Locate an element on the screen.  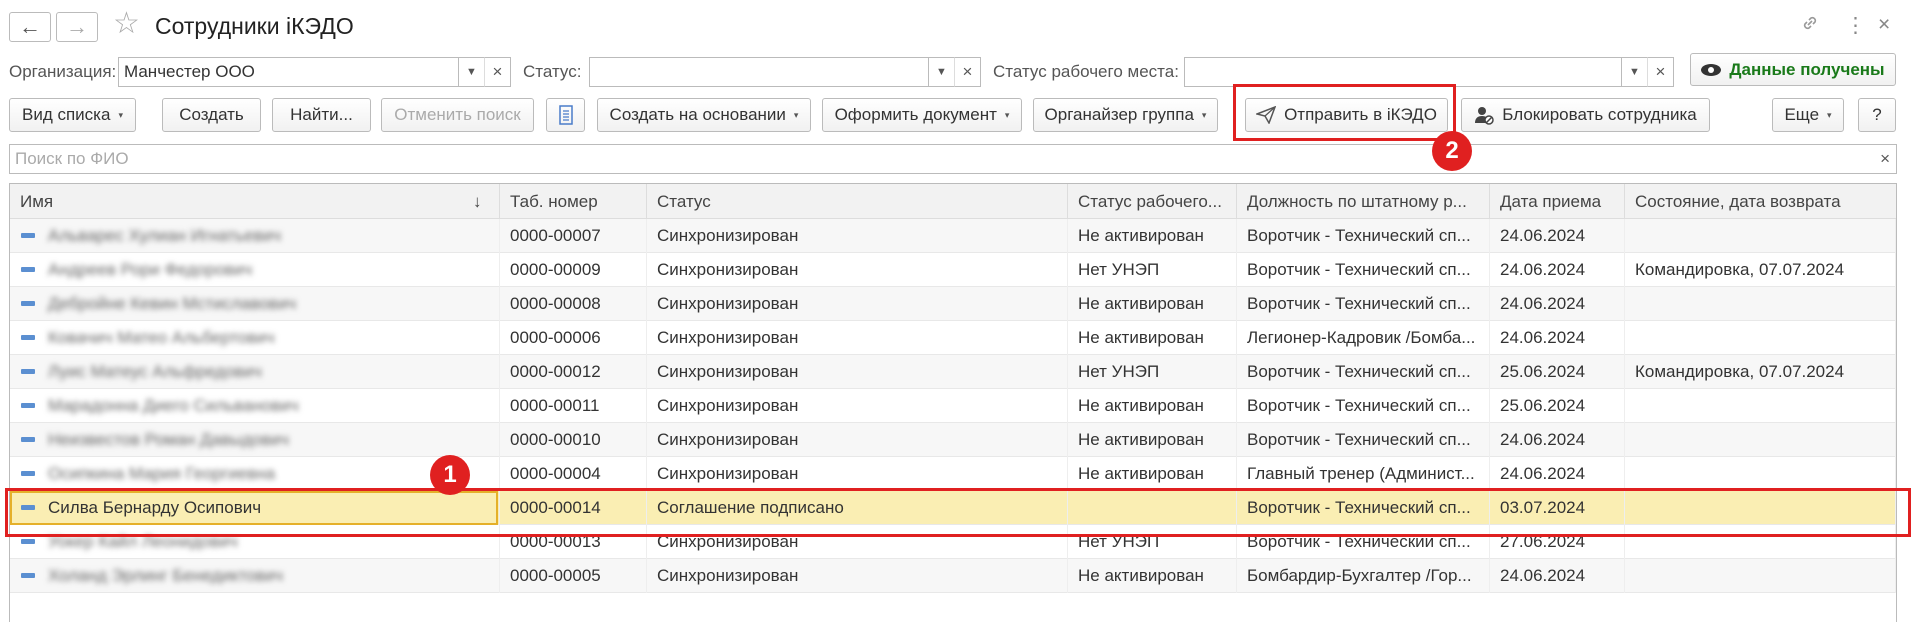
row-tab-number: 0000-00012 is located at coordinates (573, 372).